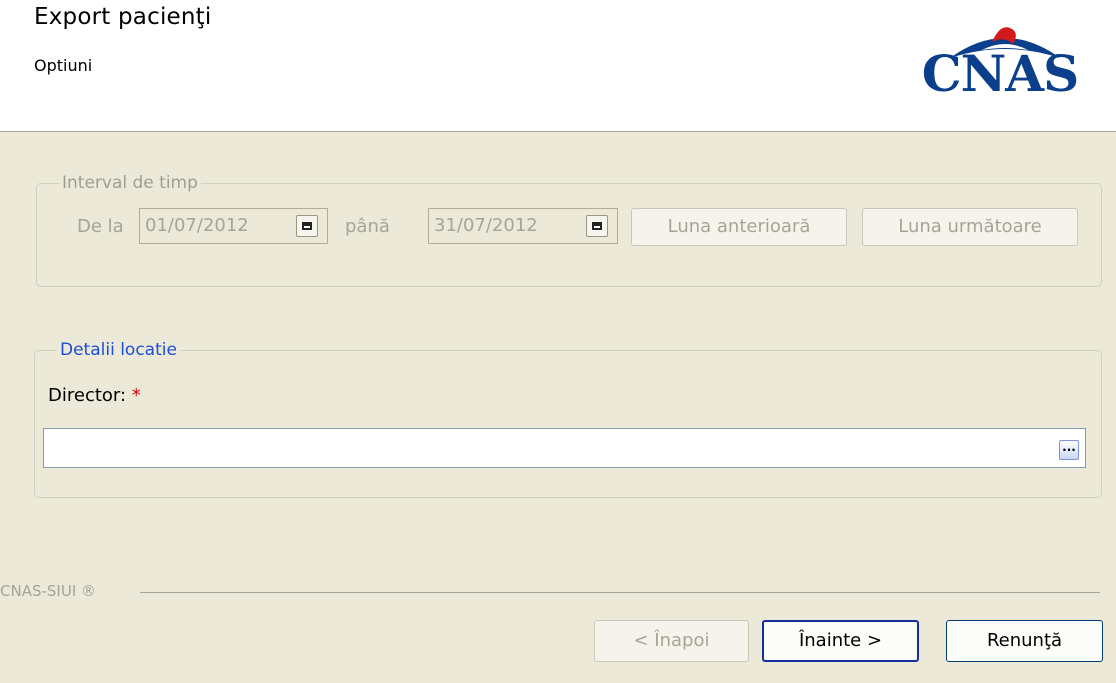 This screenshot has height=683, width=1116. What do you see at coordinates (87, 395) in the screenshot?
I see `director-label-text: Director:` at bounding box center [87, 395].